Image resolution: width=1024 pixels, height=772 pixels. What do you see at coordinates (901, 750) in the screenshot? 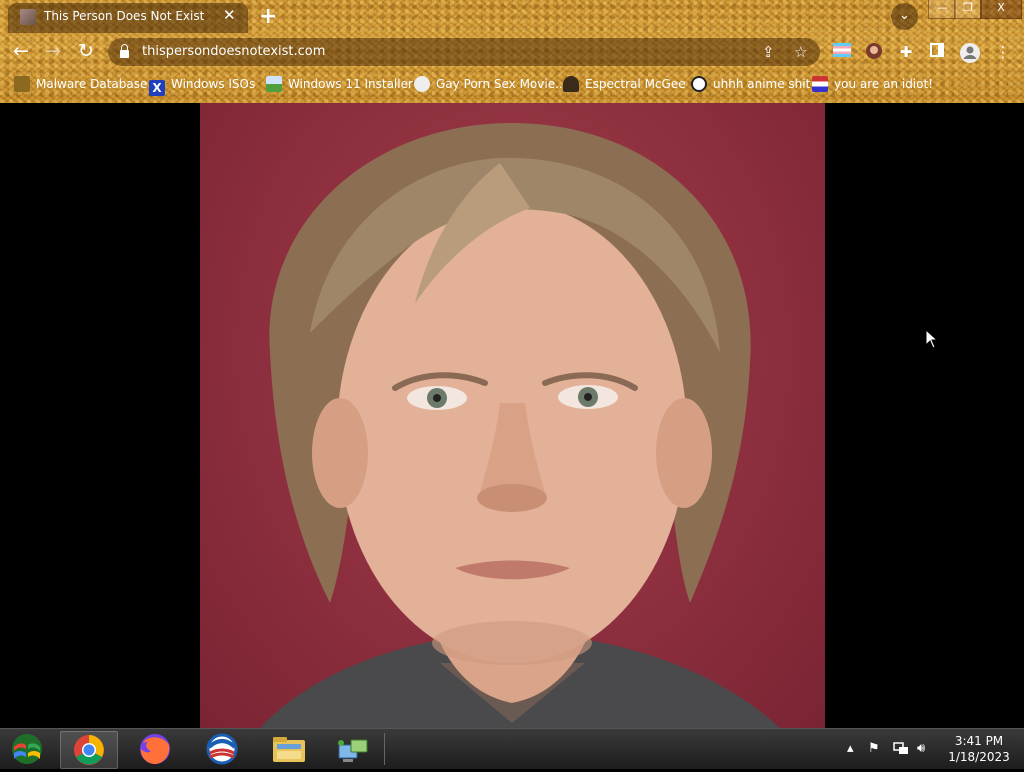
I see `network-status-icon` at bounding box center [901, 750].